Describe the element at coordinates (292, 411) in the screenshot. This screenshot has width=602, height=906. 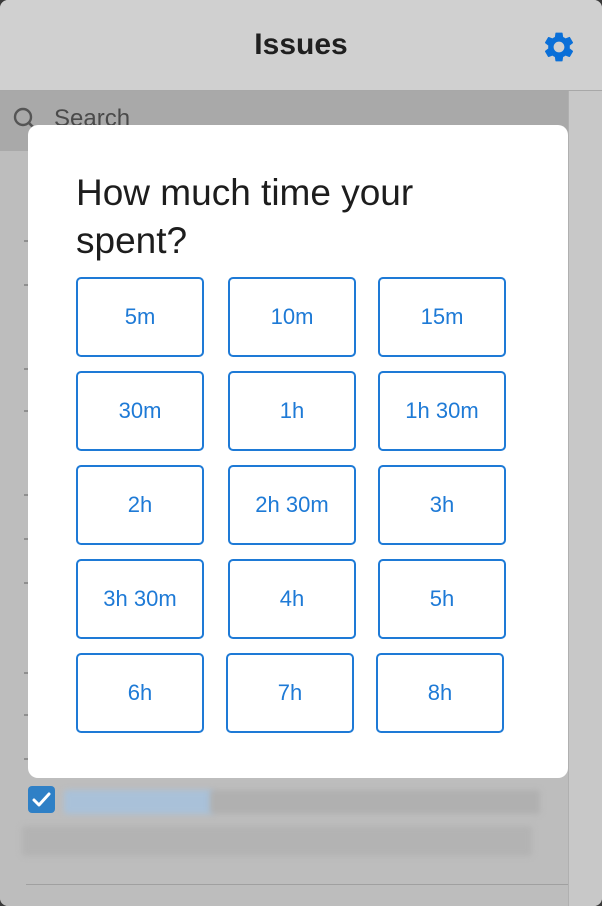
I see `time-option-button: 1h` at that location.